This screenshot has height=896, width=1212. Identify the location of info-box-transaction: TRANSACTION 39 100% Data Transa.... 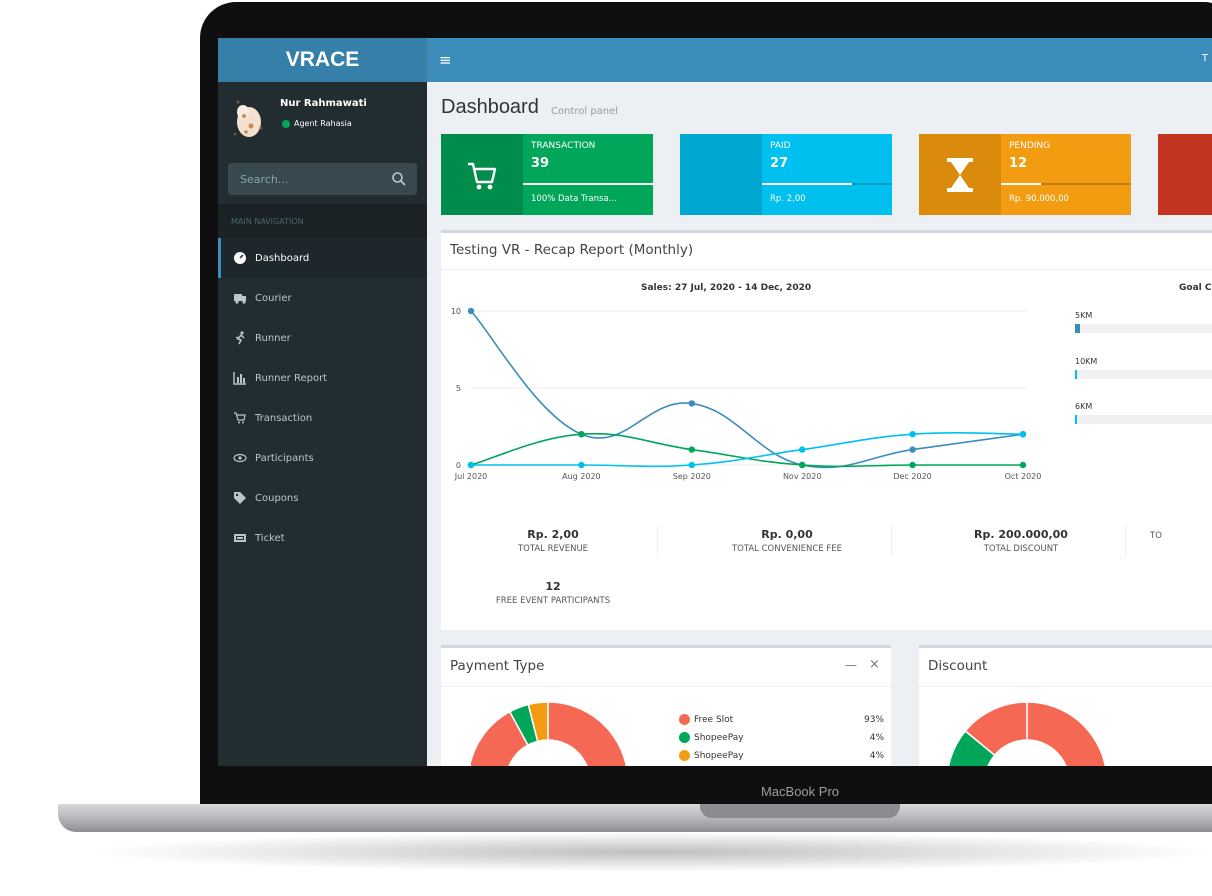
(547, 174).